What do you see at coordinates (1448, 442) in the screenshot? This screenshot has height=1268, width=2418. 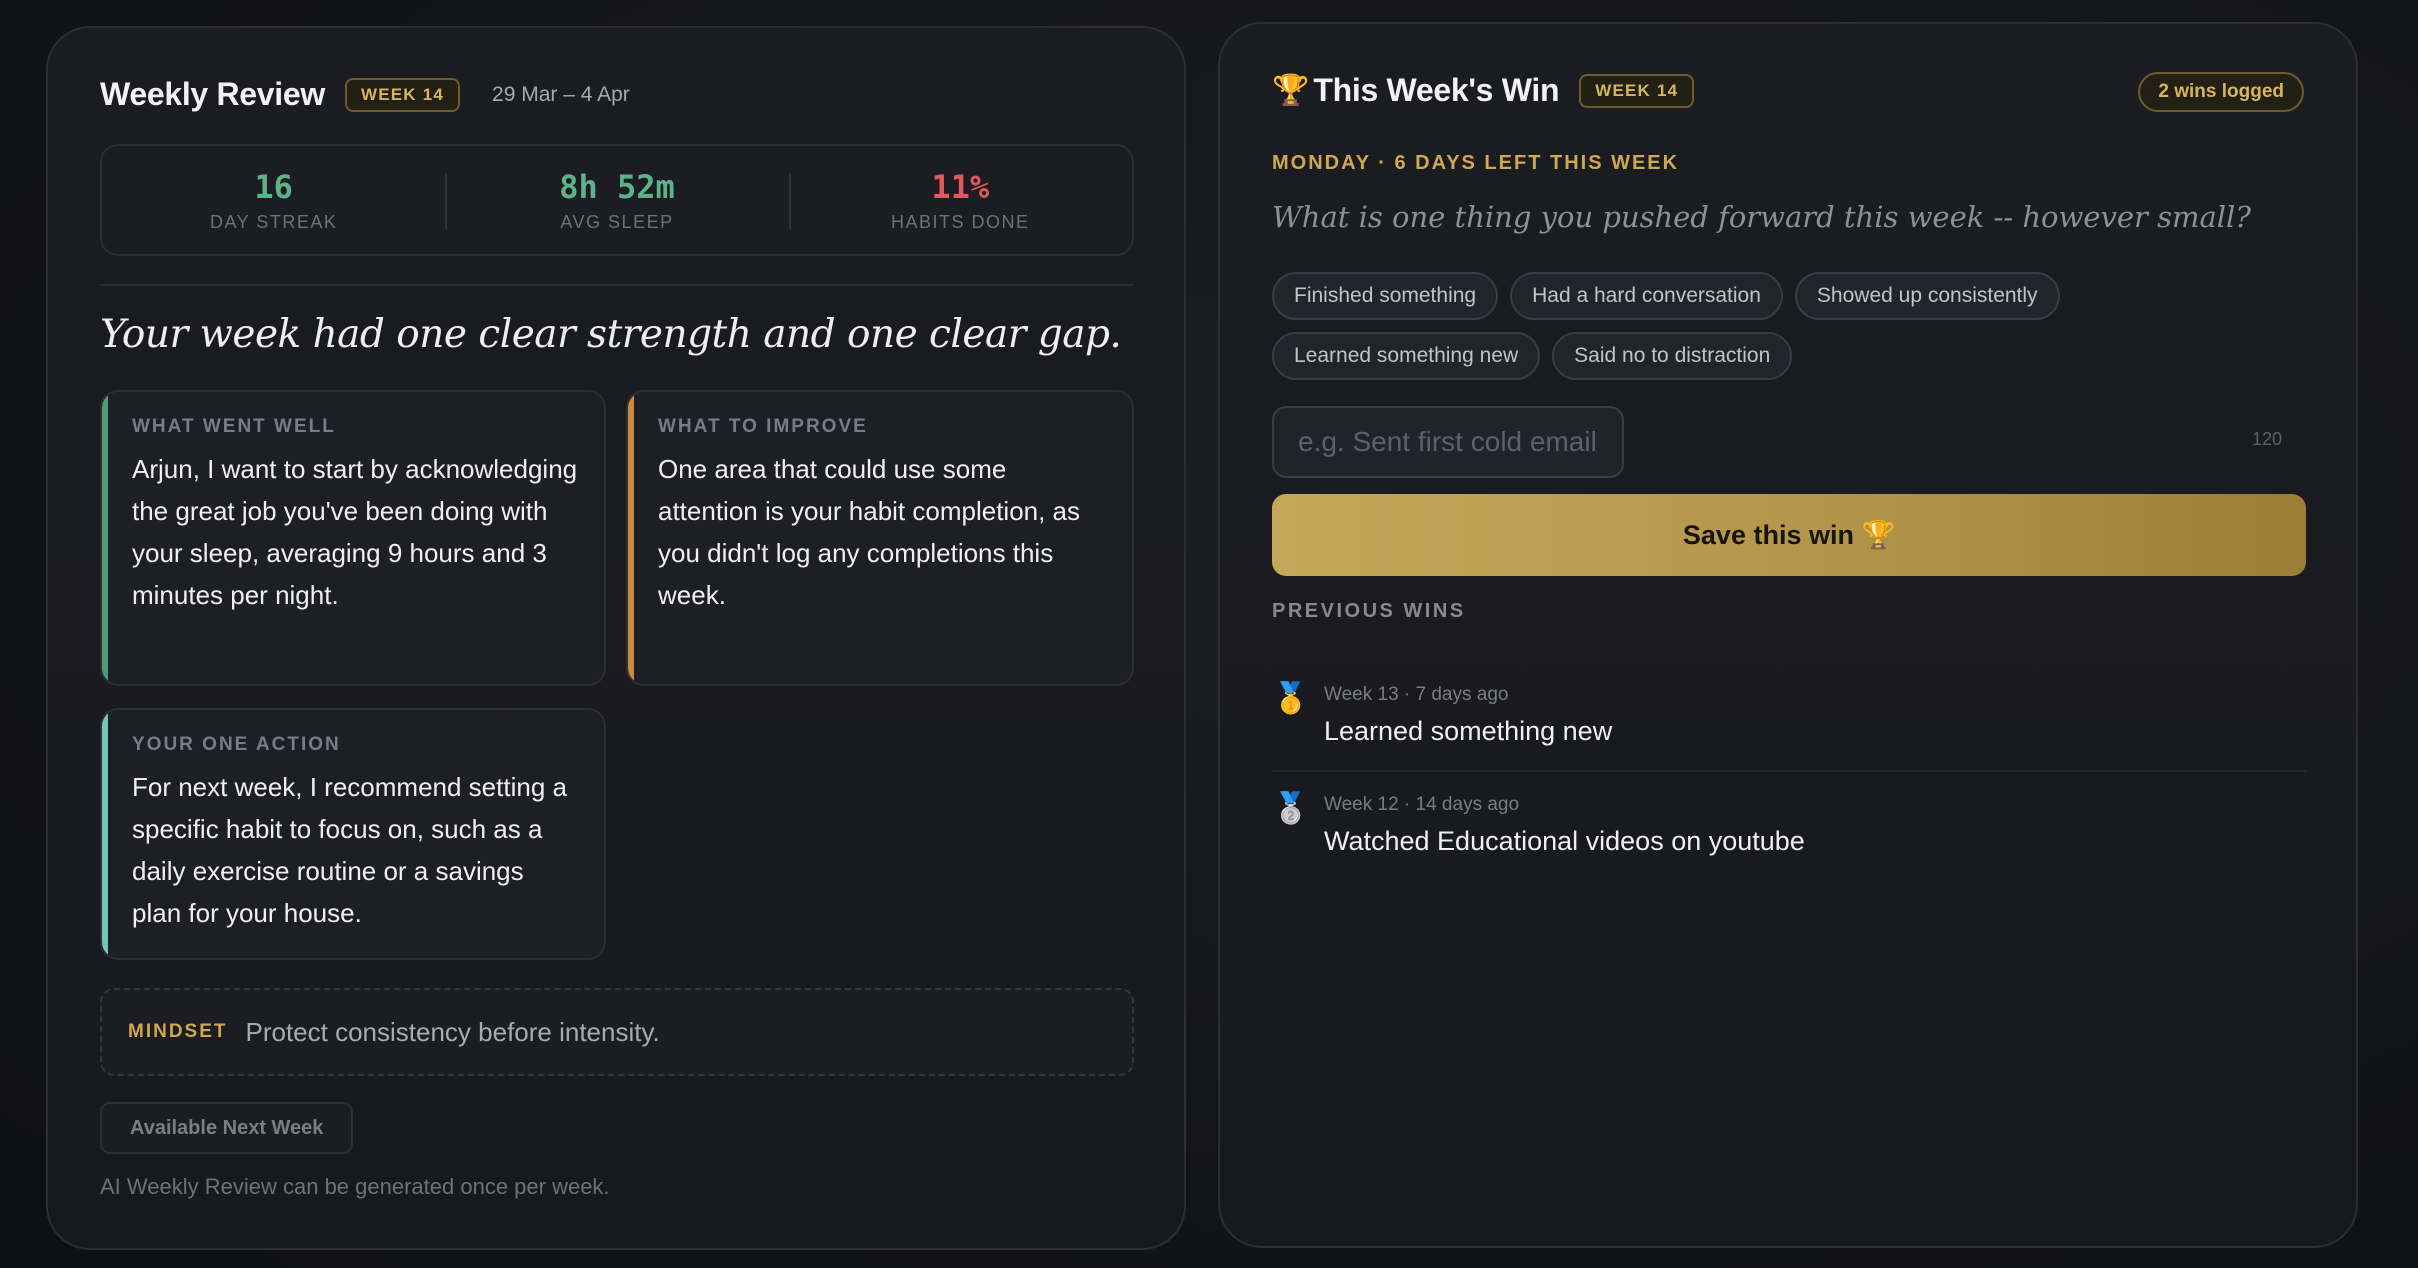 I see `win-input` at bounding box center [1448, 442].